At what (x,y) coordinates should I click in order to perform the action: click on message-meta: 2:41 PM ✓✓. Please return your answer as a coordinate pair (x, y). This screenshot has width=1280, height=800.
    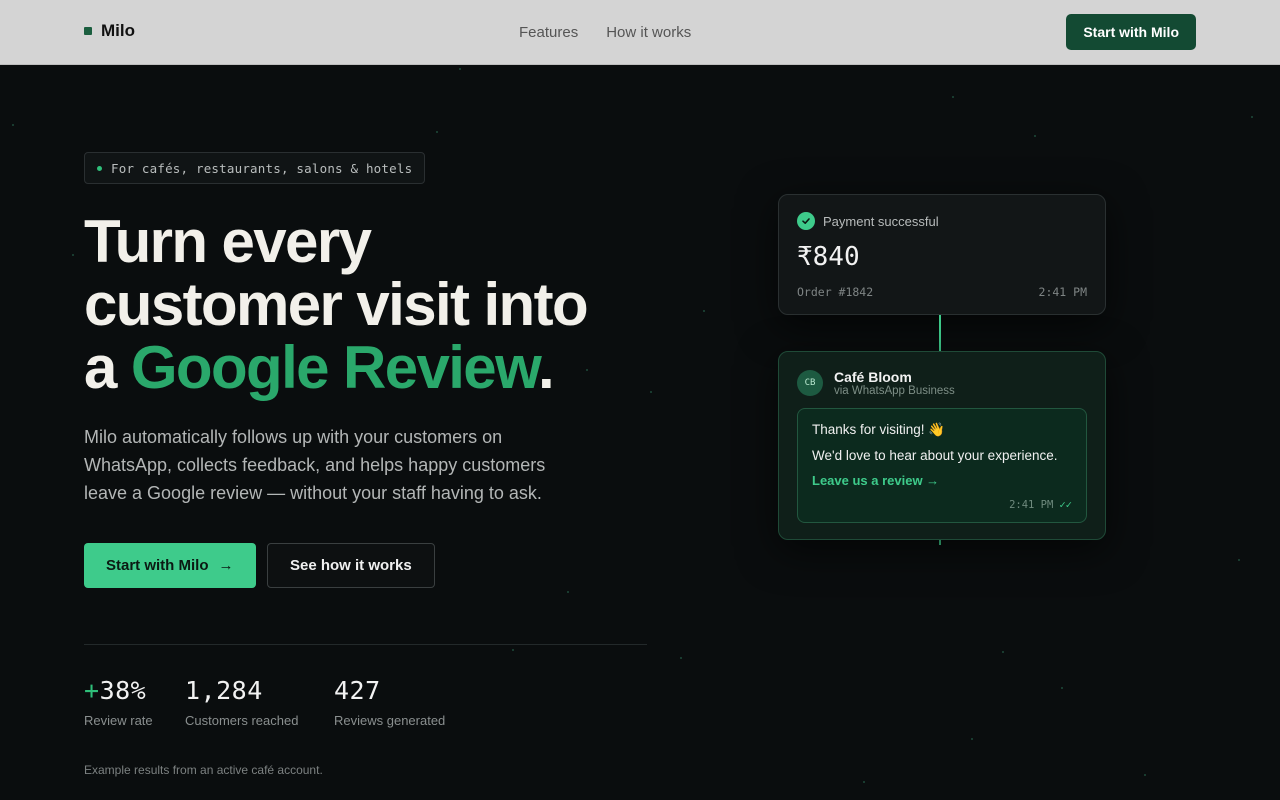
    Looking at the image, I should click on (1040, 505).